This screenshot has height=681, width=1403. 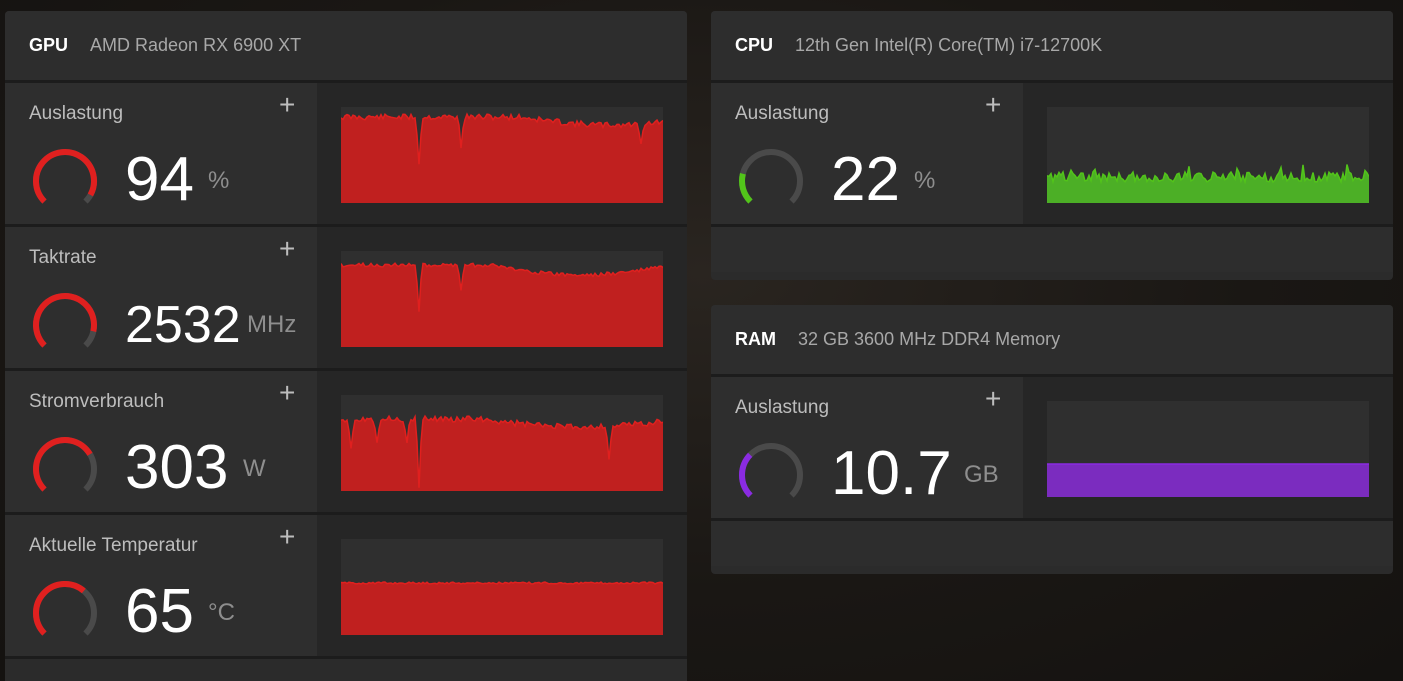 I want to click on gpu-metric-usage: Auslastung + 94 %, so click(x=346, y=155).